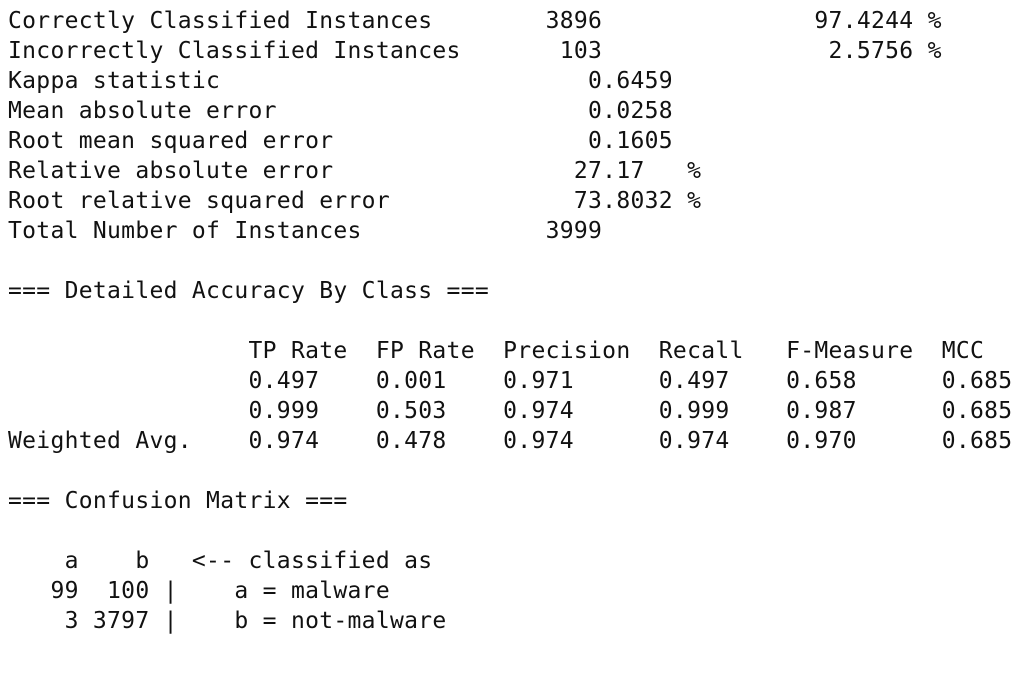 The image size is (1016, 682). Describe the element at coordinates (510, 411) in the screenshot. I see `accuracy-table-row-class-b: 0.999 0.503 0.974 0.999 0.987 0.685` at that location.